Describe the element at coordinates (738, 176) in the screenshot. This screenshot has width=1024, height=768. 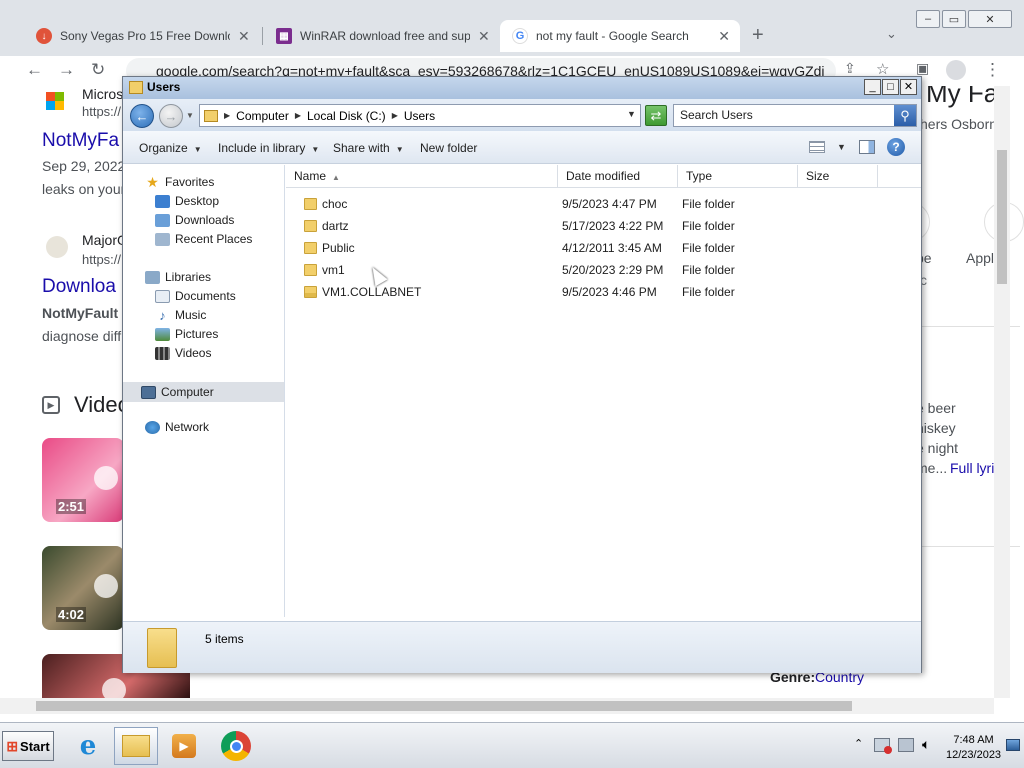
I see `column-header-type: Type` at that location.